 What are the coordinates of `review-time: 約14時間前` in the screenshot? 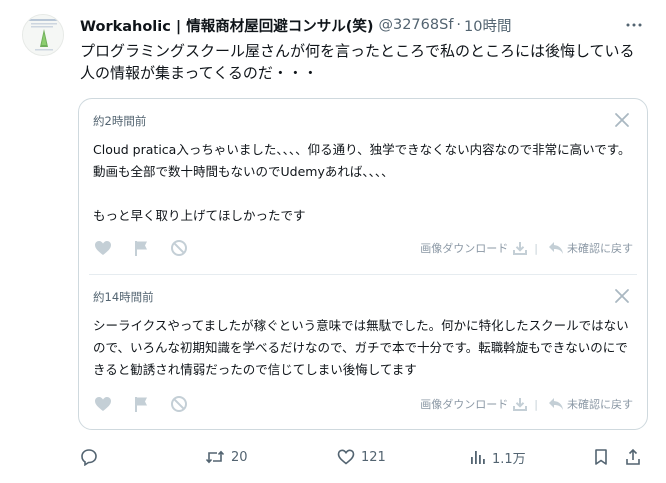 It's located at (123, 297).